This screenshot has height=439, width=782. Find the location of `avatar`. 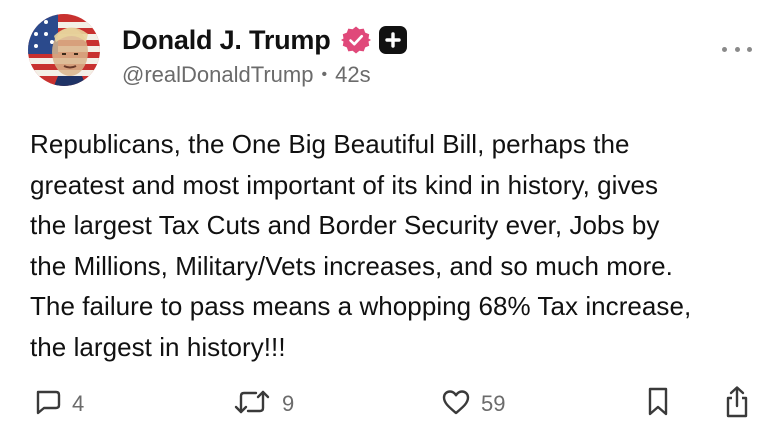

avatar is located at coordinates (64, 50).